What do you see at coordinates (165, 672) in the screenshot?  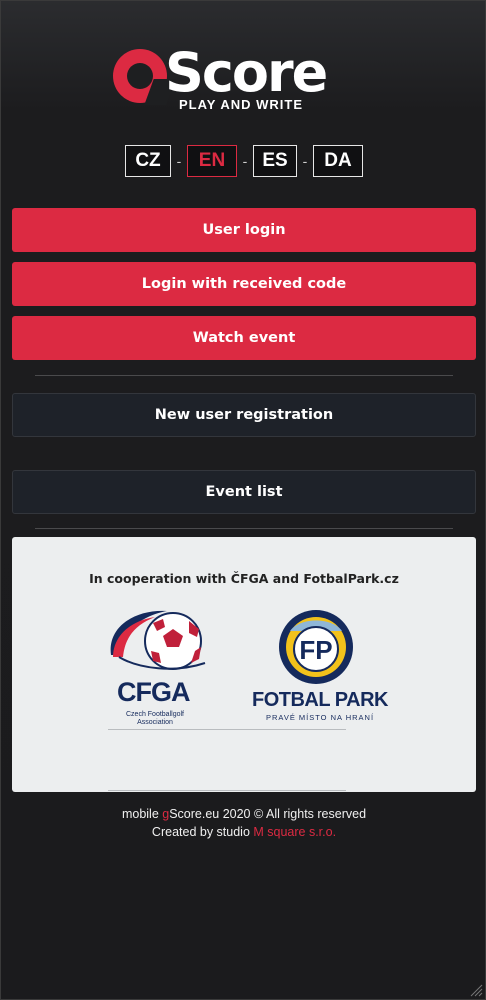 I see `cfga-logo: CFGA Czech Footballgolf Association` at bounding box center [165, 672].